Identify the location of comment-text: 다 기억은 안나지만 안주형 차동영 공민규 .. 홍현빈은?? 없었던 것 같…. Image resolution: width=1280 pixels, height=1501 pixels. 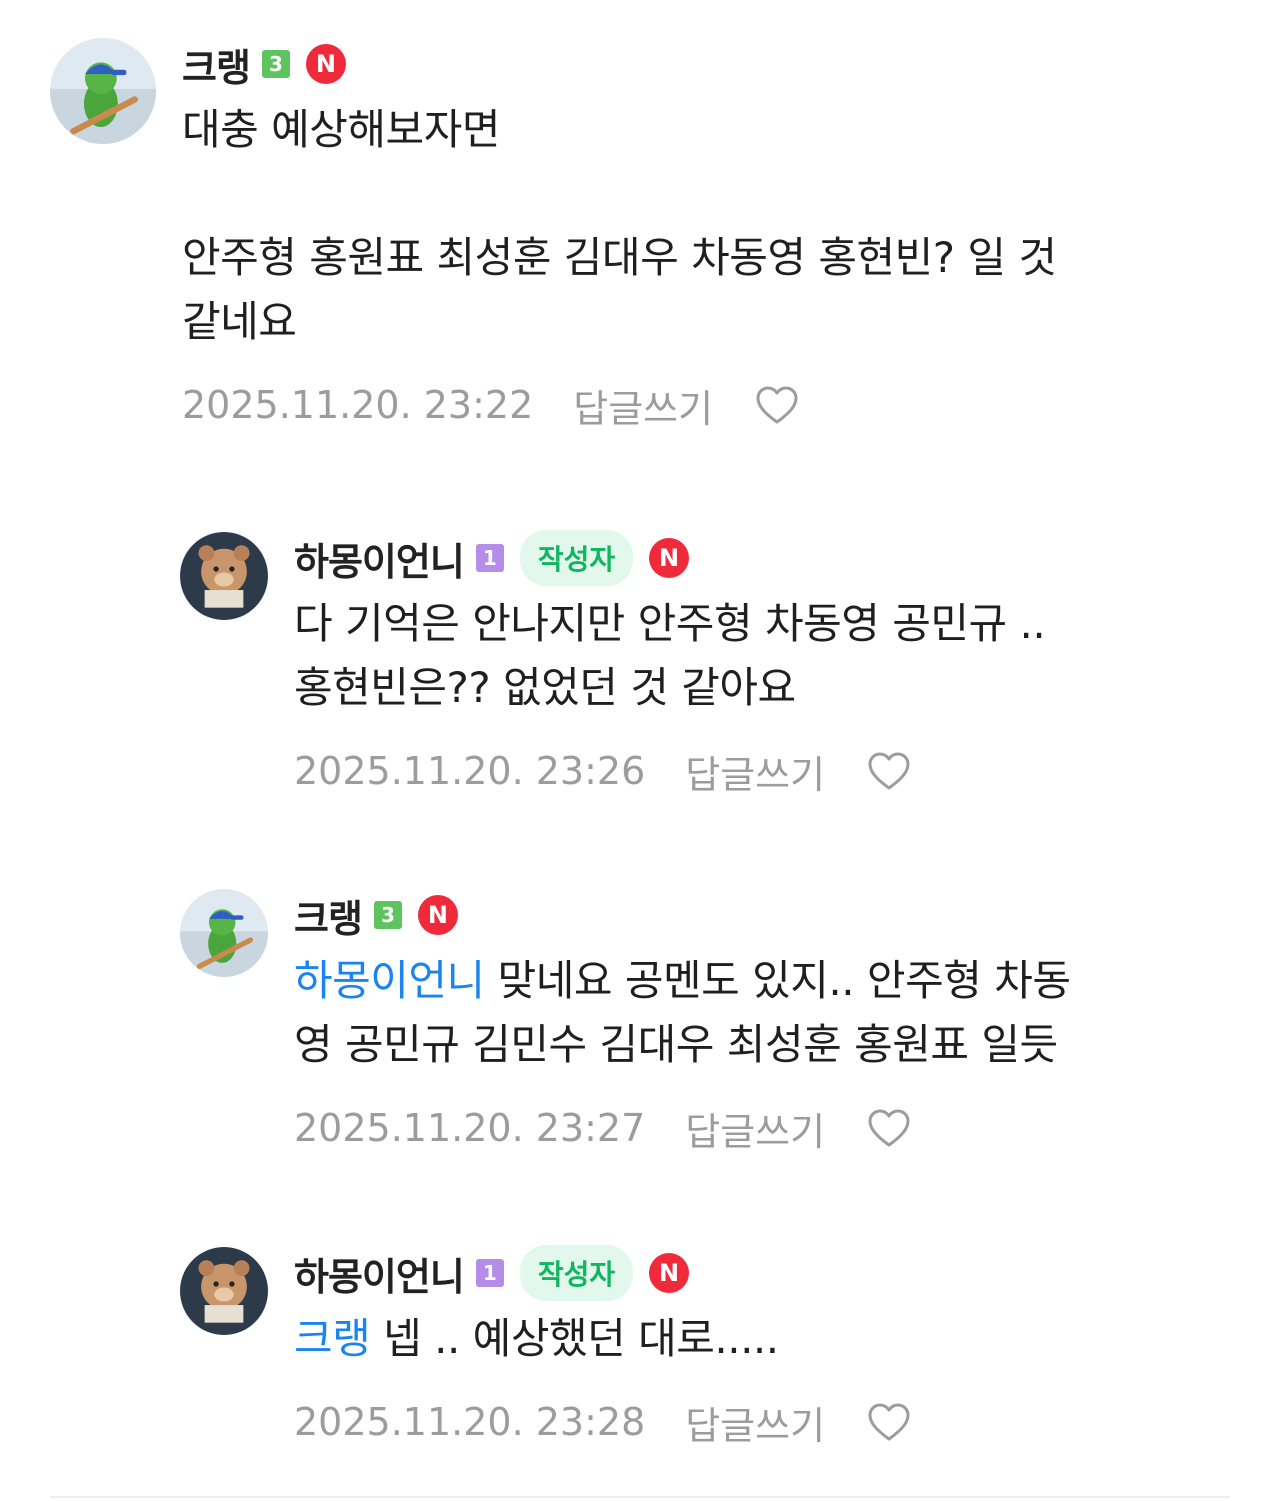
(670, 655).